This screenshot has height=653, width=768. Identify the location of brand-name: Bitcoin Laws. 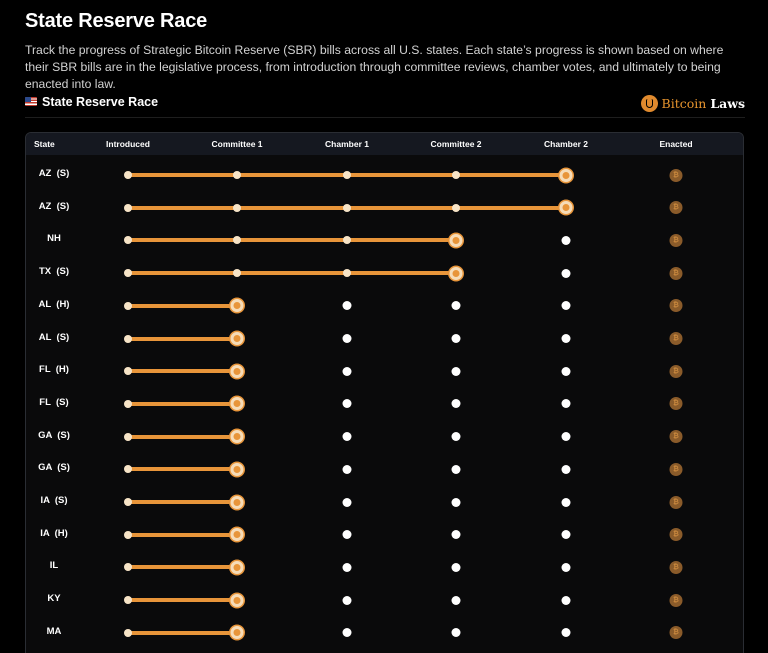
(703, 103).